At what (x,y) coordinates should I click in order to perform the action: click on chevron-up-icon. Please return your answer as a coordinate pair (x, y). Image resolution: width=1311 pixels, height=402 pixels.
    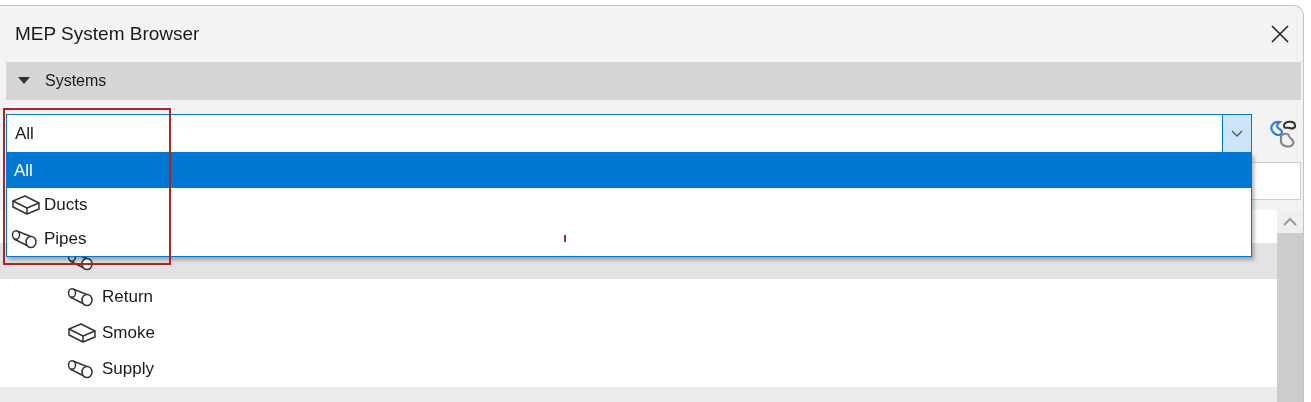
    Looking at the image, I should click on (1290, 221).